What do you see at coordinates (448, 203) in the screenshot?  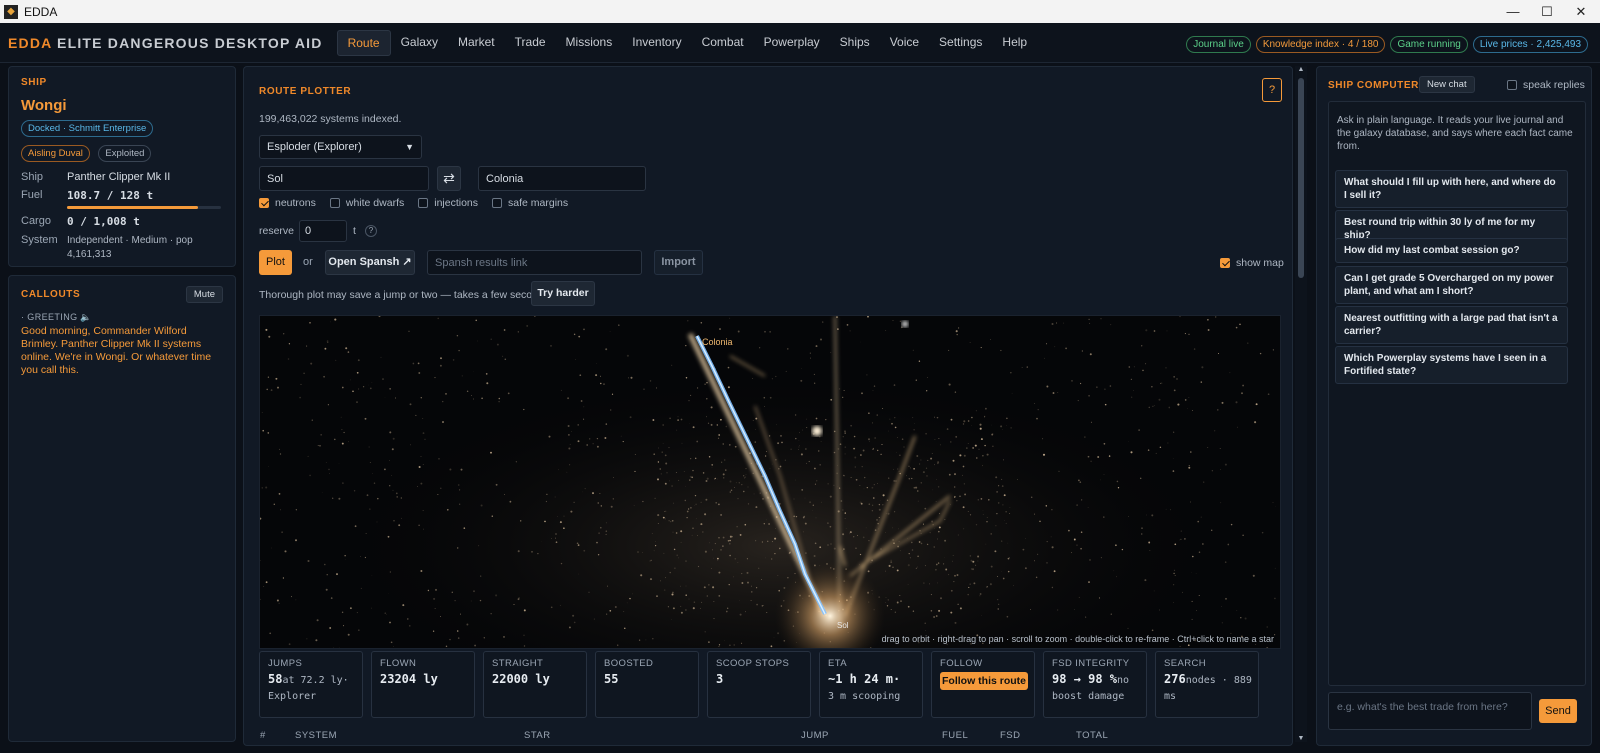 I see `option-injections: injections` at bounding box center [448, 203].